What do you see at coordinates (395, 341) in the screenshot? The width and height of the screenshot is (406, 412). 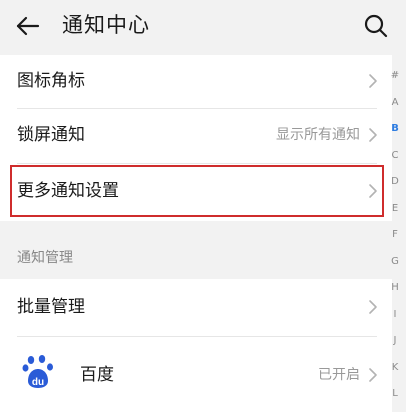 I see `index-letter: J` at bounding box center [395, 341].